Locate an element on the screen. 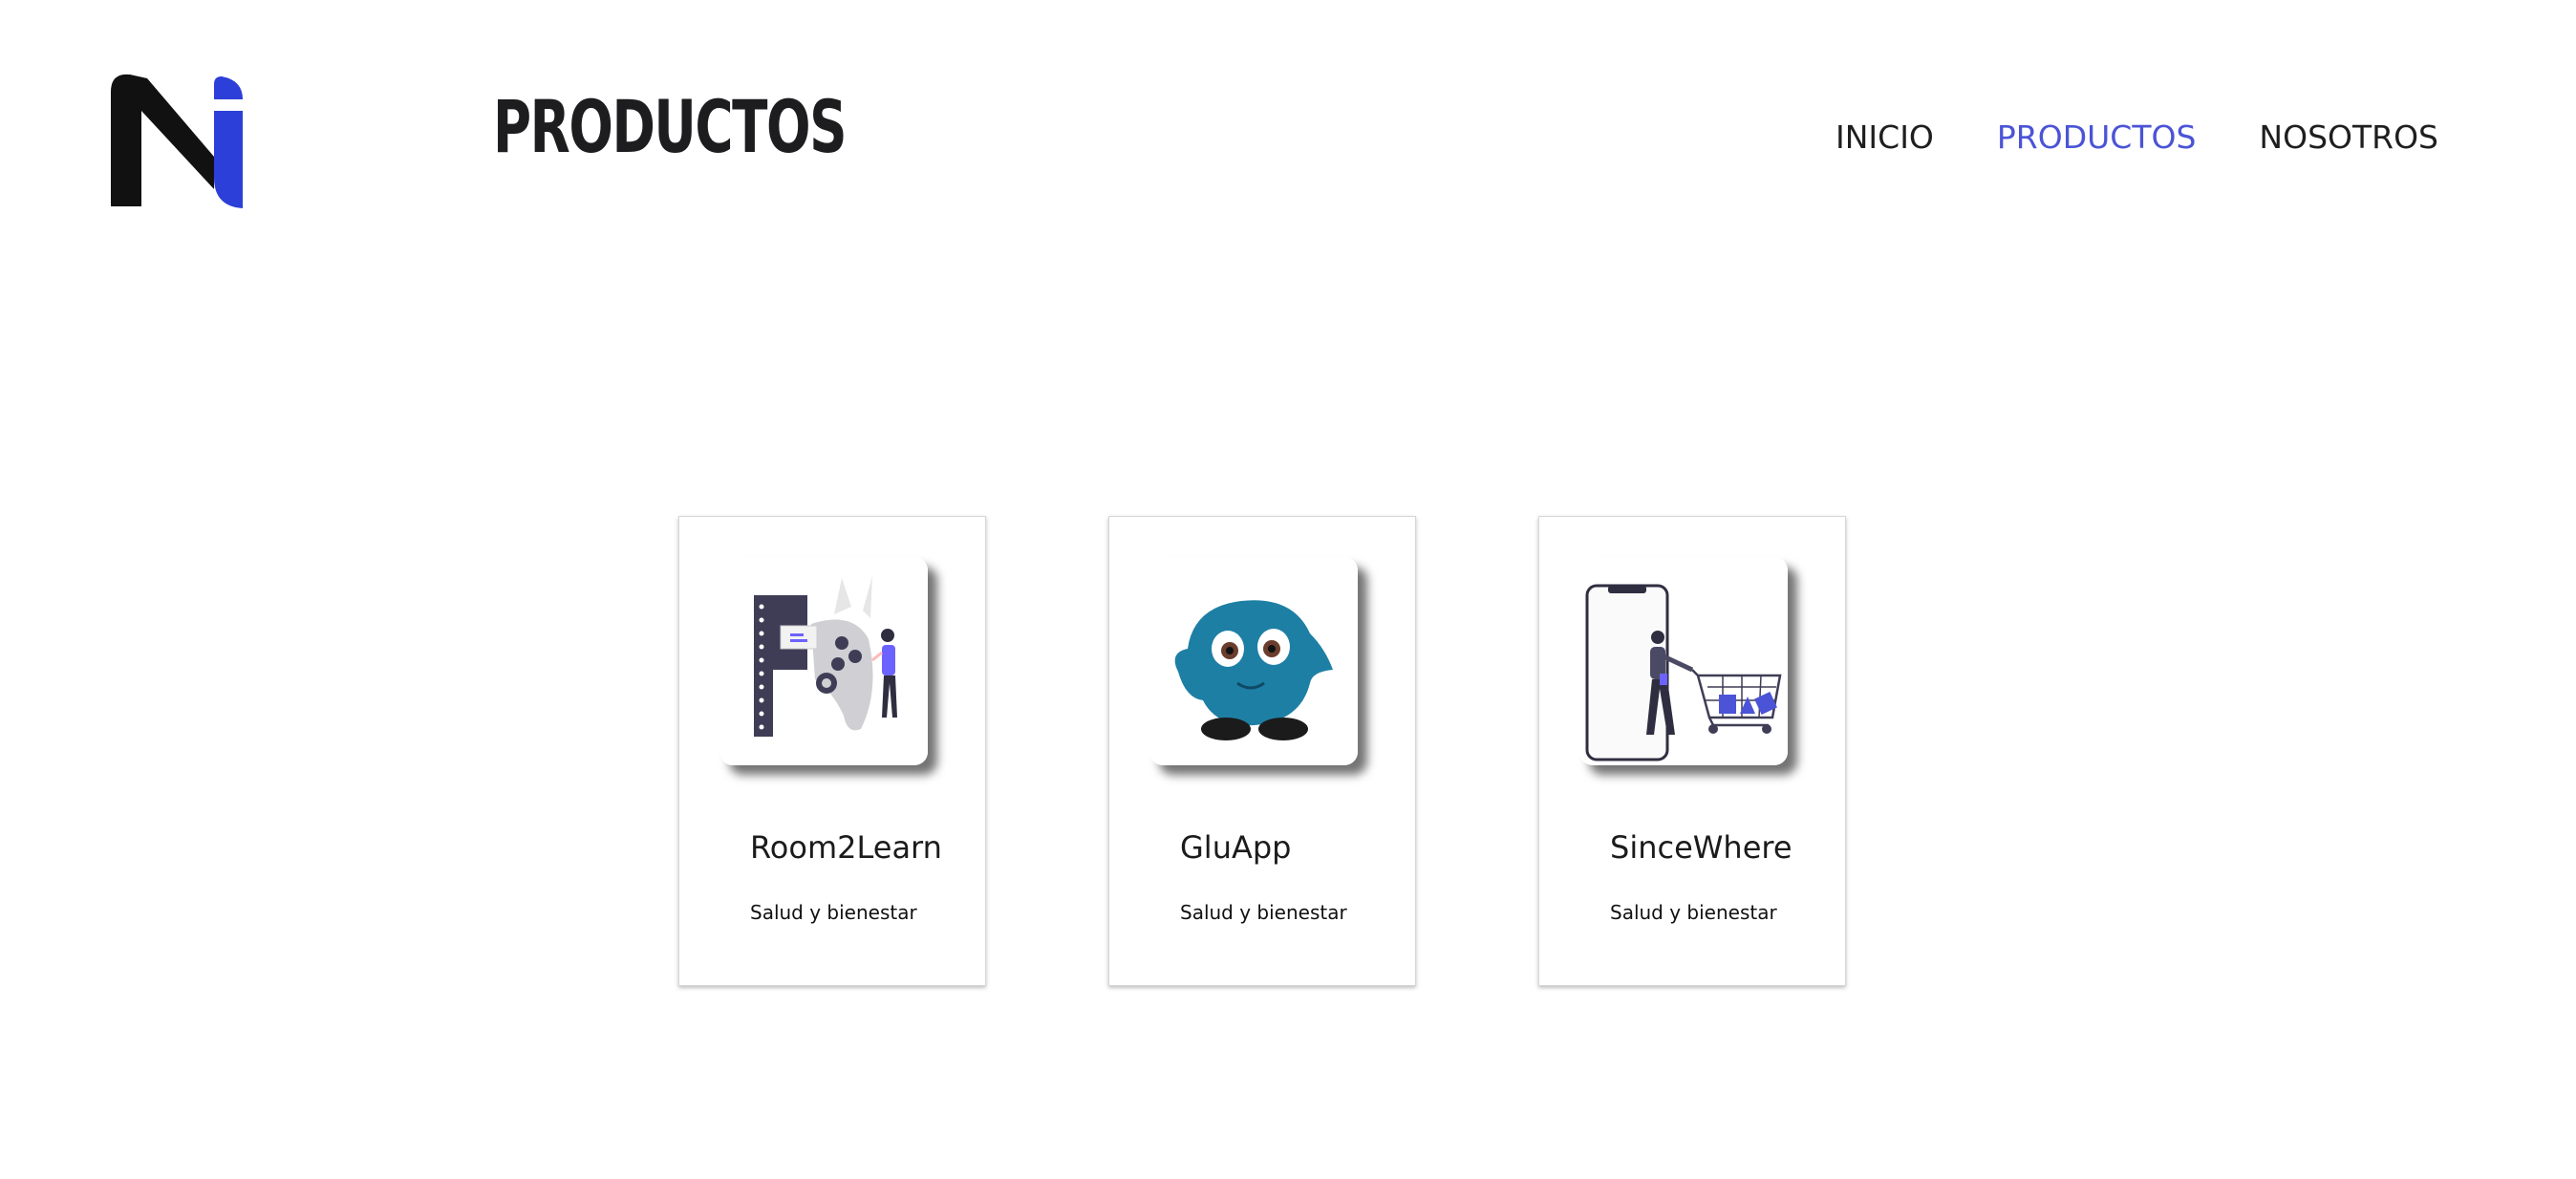 This screenshot has width=2576, height=1179. nav-item-inicio: INICIO is located at coordinates (1884, 137).